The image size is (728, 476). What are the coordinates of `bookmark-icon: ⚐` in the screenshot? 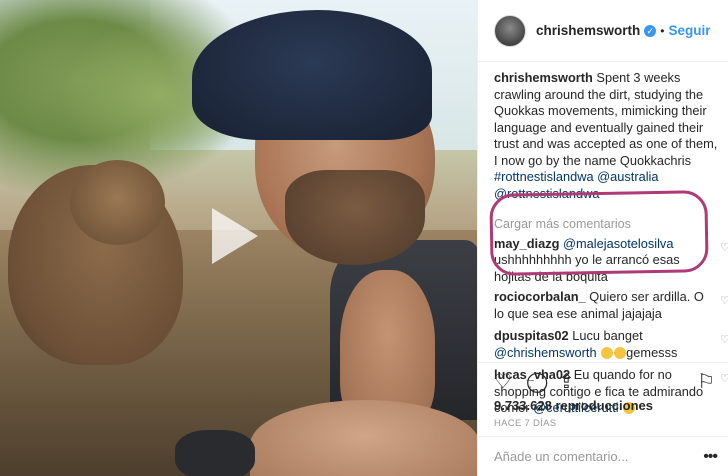 It's located at (706, 382).